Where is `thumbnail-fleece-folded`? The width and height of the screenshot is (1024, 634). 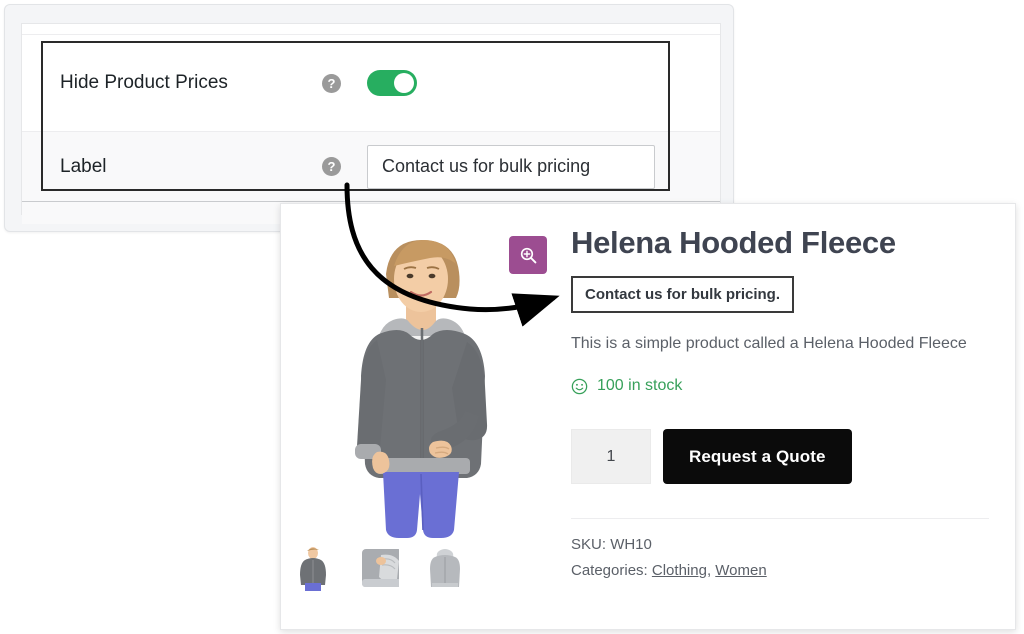
thumbnail-fleece-folded is located at coordinates (445, 568).